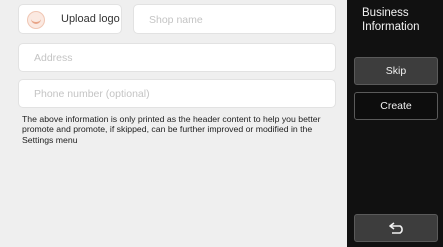 The width and height of the screenshot is (443, 247). I want to click on upload-logo-label: Upload logo, so click(90, 19).